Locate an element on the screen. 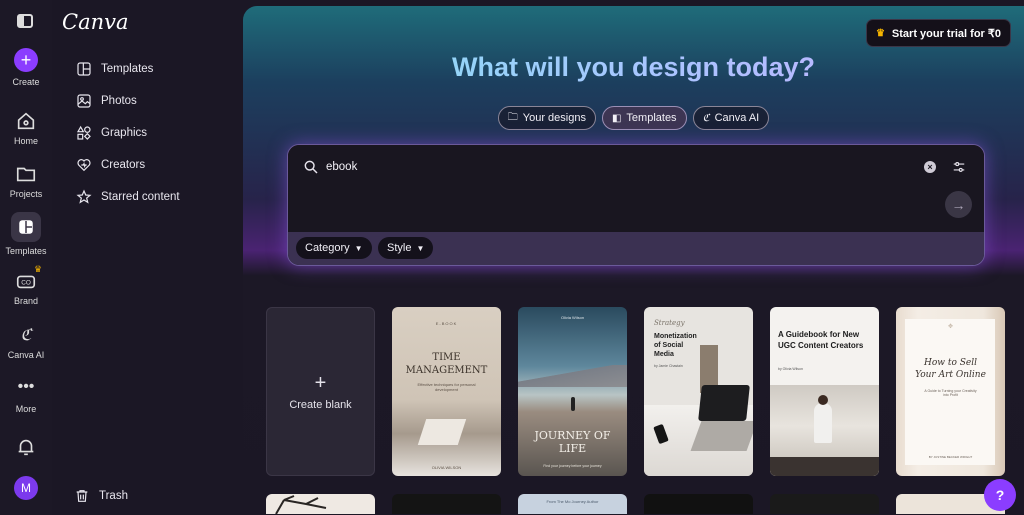  sidebar-item-label: Graphics is located at coordinates (124, 133).